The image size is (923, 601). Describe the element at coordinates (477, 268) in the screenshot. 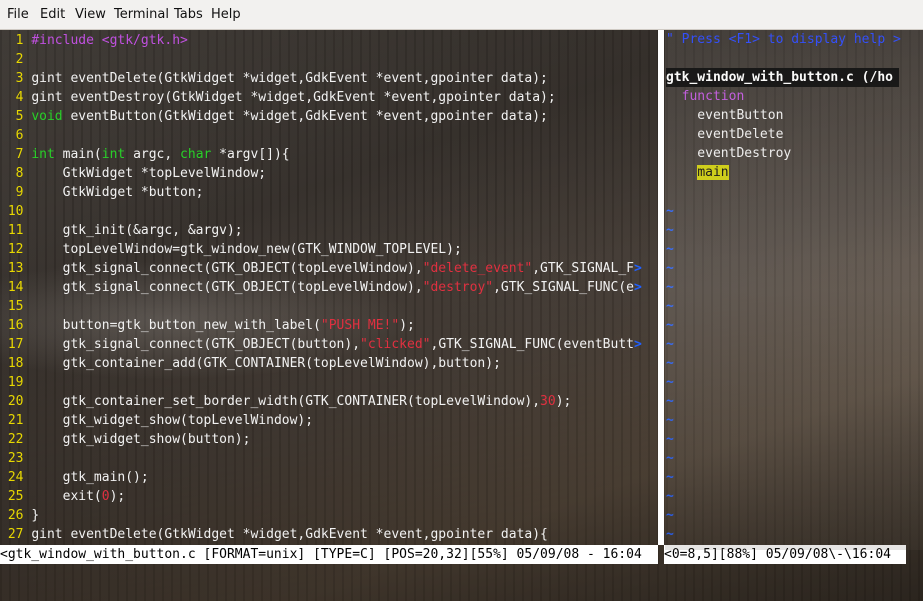

I see `code-token: "delete_event"` at that location.